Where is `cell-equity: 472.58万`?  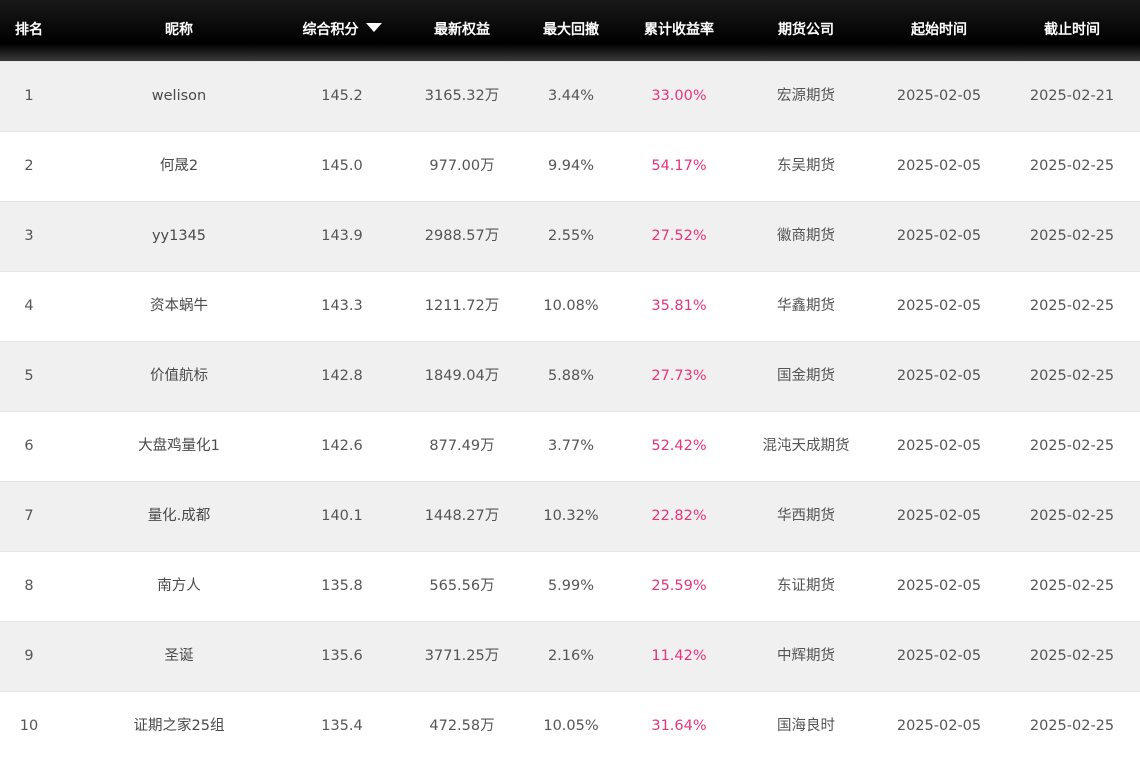 cell-equity: 472.58万 is located at coordinates (462, 726).